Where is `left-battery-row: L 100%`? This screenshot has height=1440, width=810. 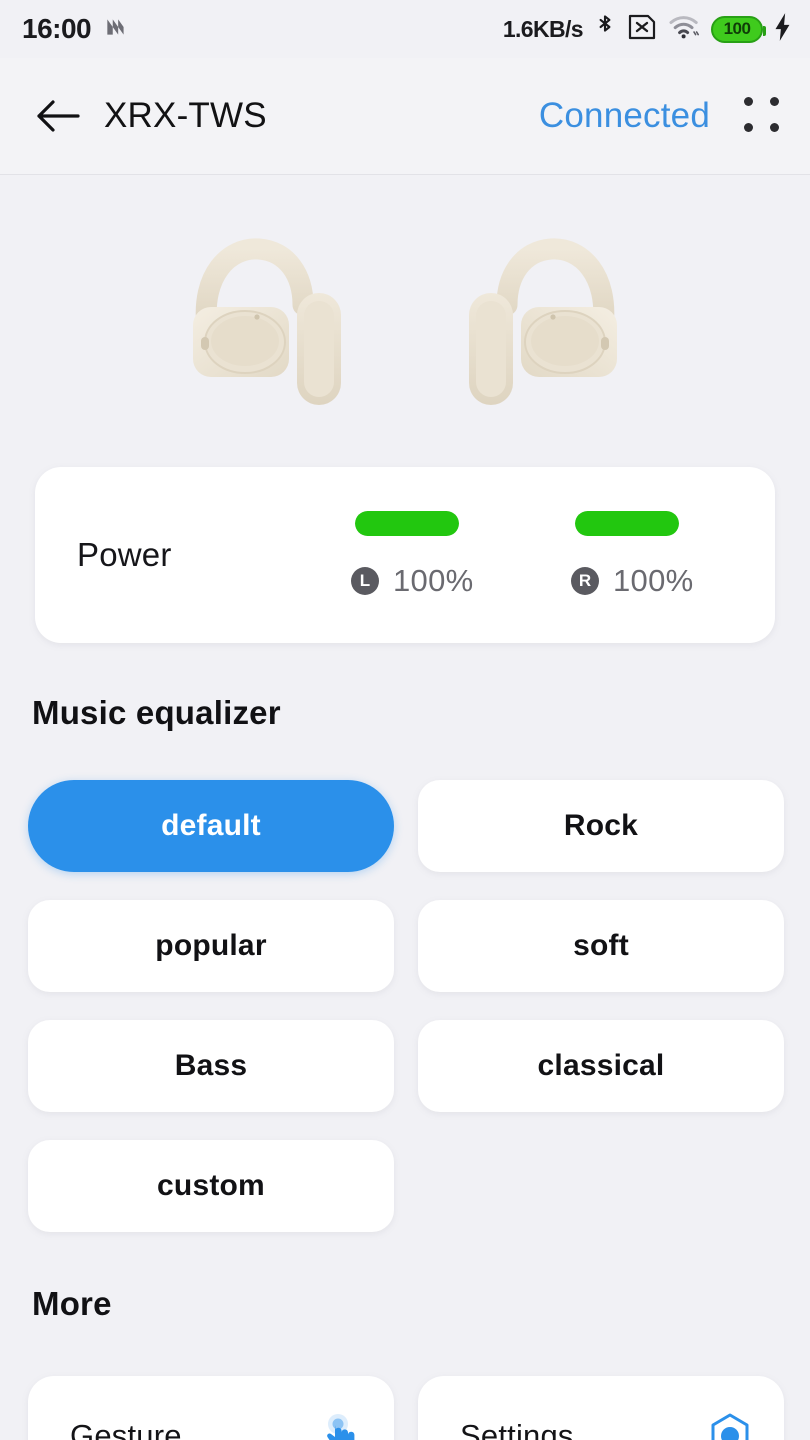
left-battery-row: L 100% is located at coordinates (412, 581).